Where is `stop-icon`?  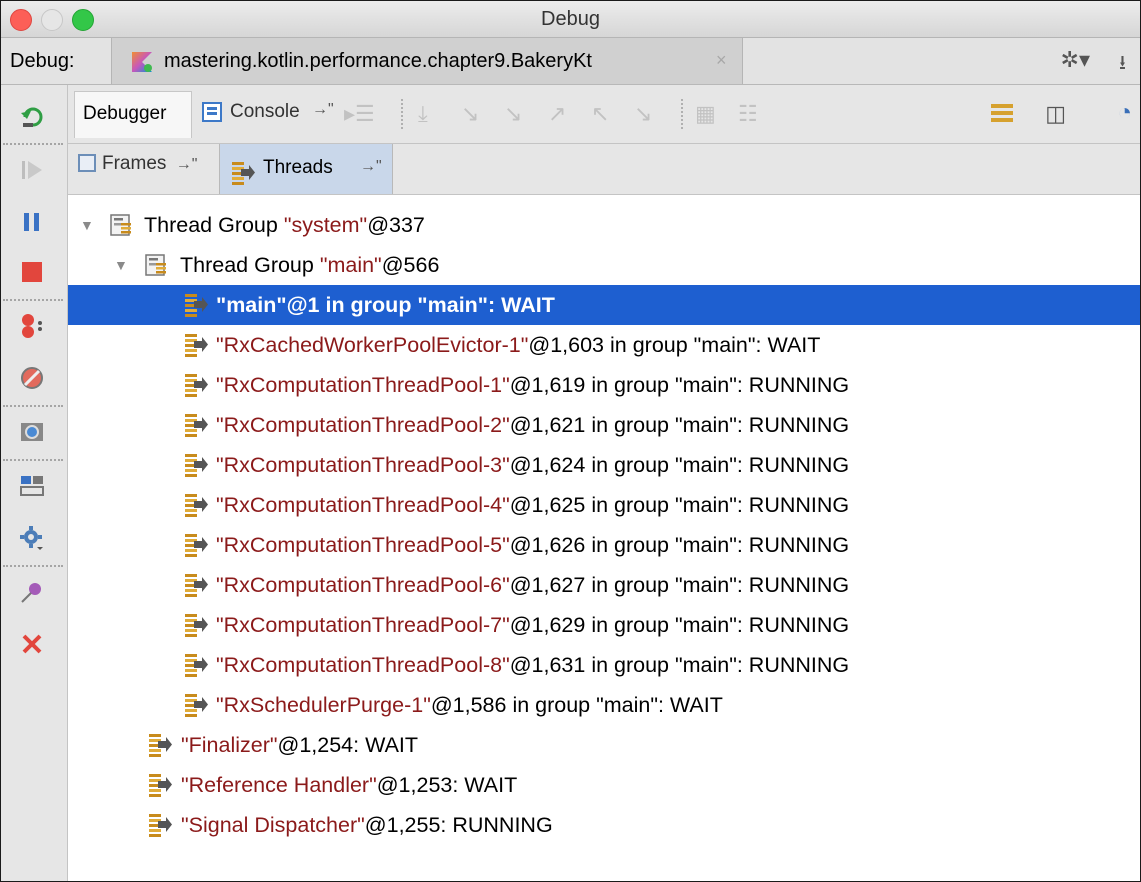
stop-icon is located at coordinates (32, 272).